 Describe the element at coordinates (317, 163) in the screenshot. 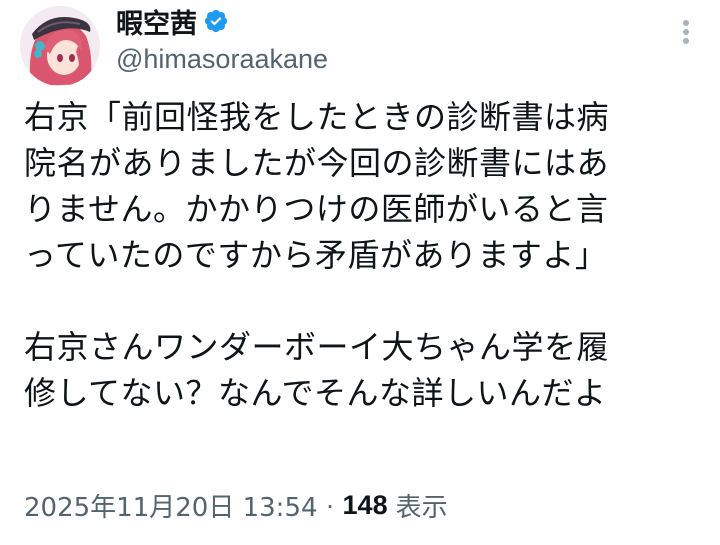

I see `tweet-text-line: 院名がありましたが今回の診断書にはあ` at that location.